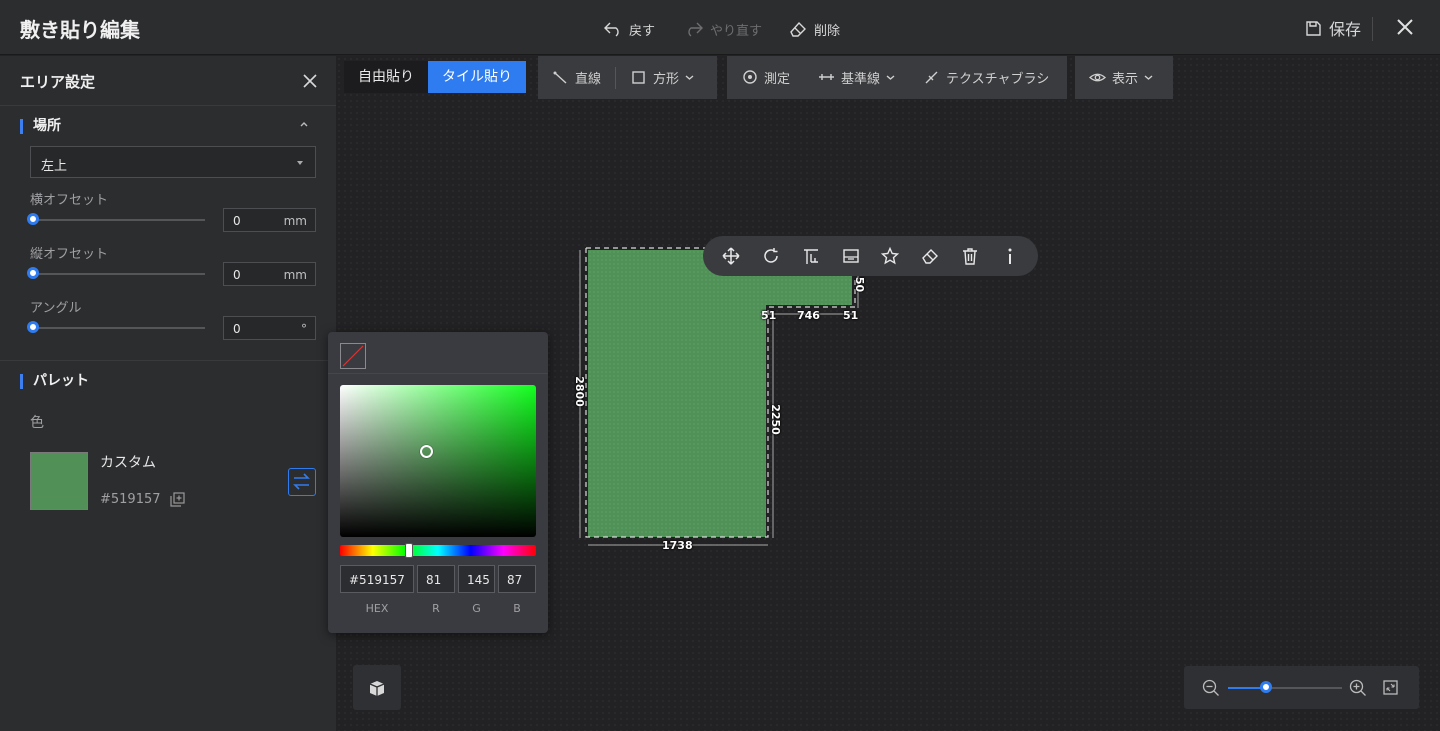 The width and height of the screenshot is (1440, 731). Describe the element at coordinates (851, 256) in the screenshot. I see `fill-area-icon` at that location.